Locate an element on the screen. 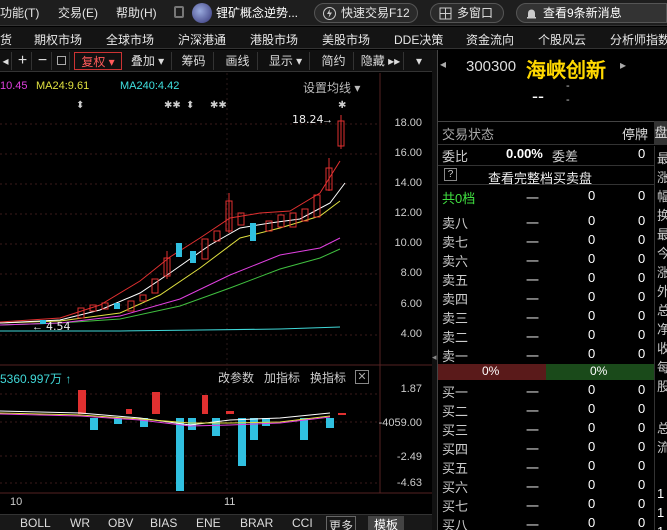  tab-more: 更多 is located at coordinates (341, 523).